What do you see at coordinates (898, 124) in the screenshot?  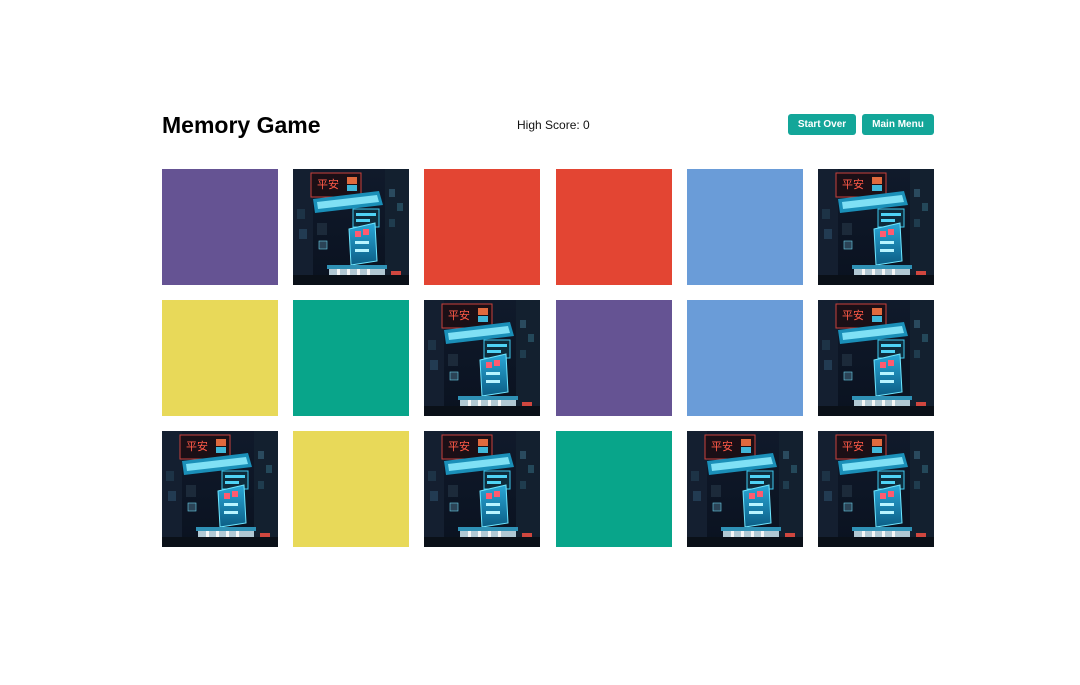 I see `main-menu-button: Main Menu` at bounding box center [898, 124].